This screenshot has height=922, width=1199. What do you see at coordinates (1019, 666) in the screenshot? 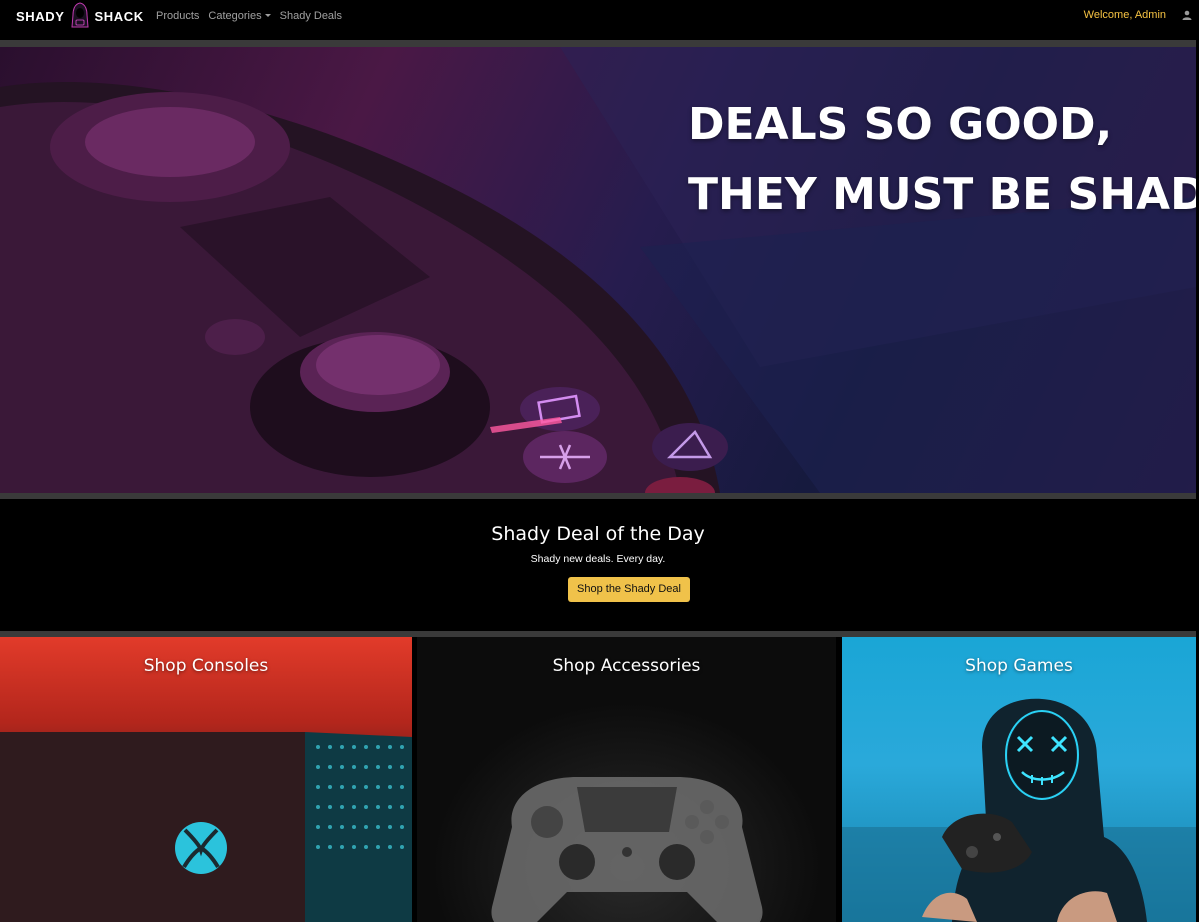
I see `shop-games-title: Shop Games` at bounding box center [1019, 666].